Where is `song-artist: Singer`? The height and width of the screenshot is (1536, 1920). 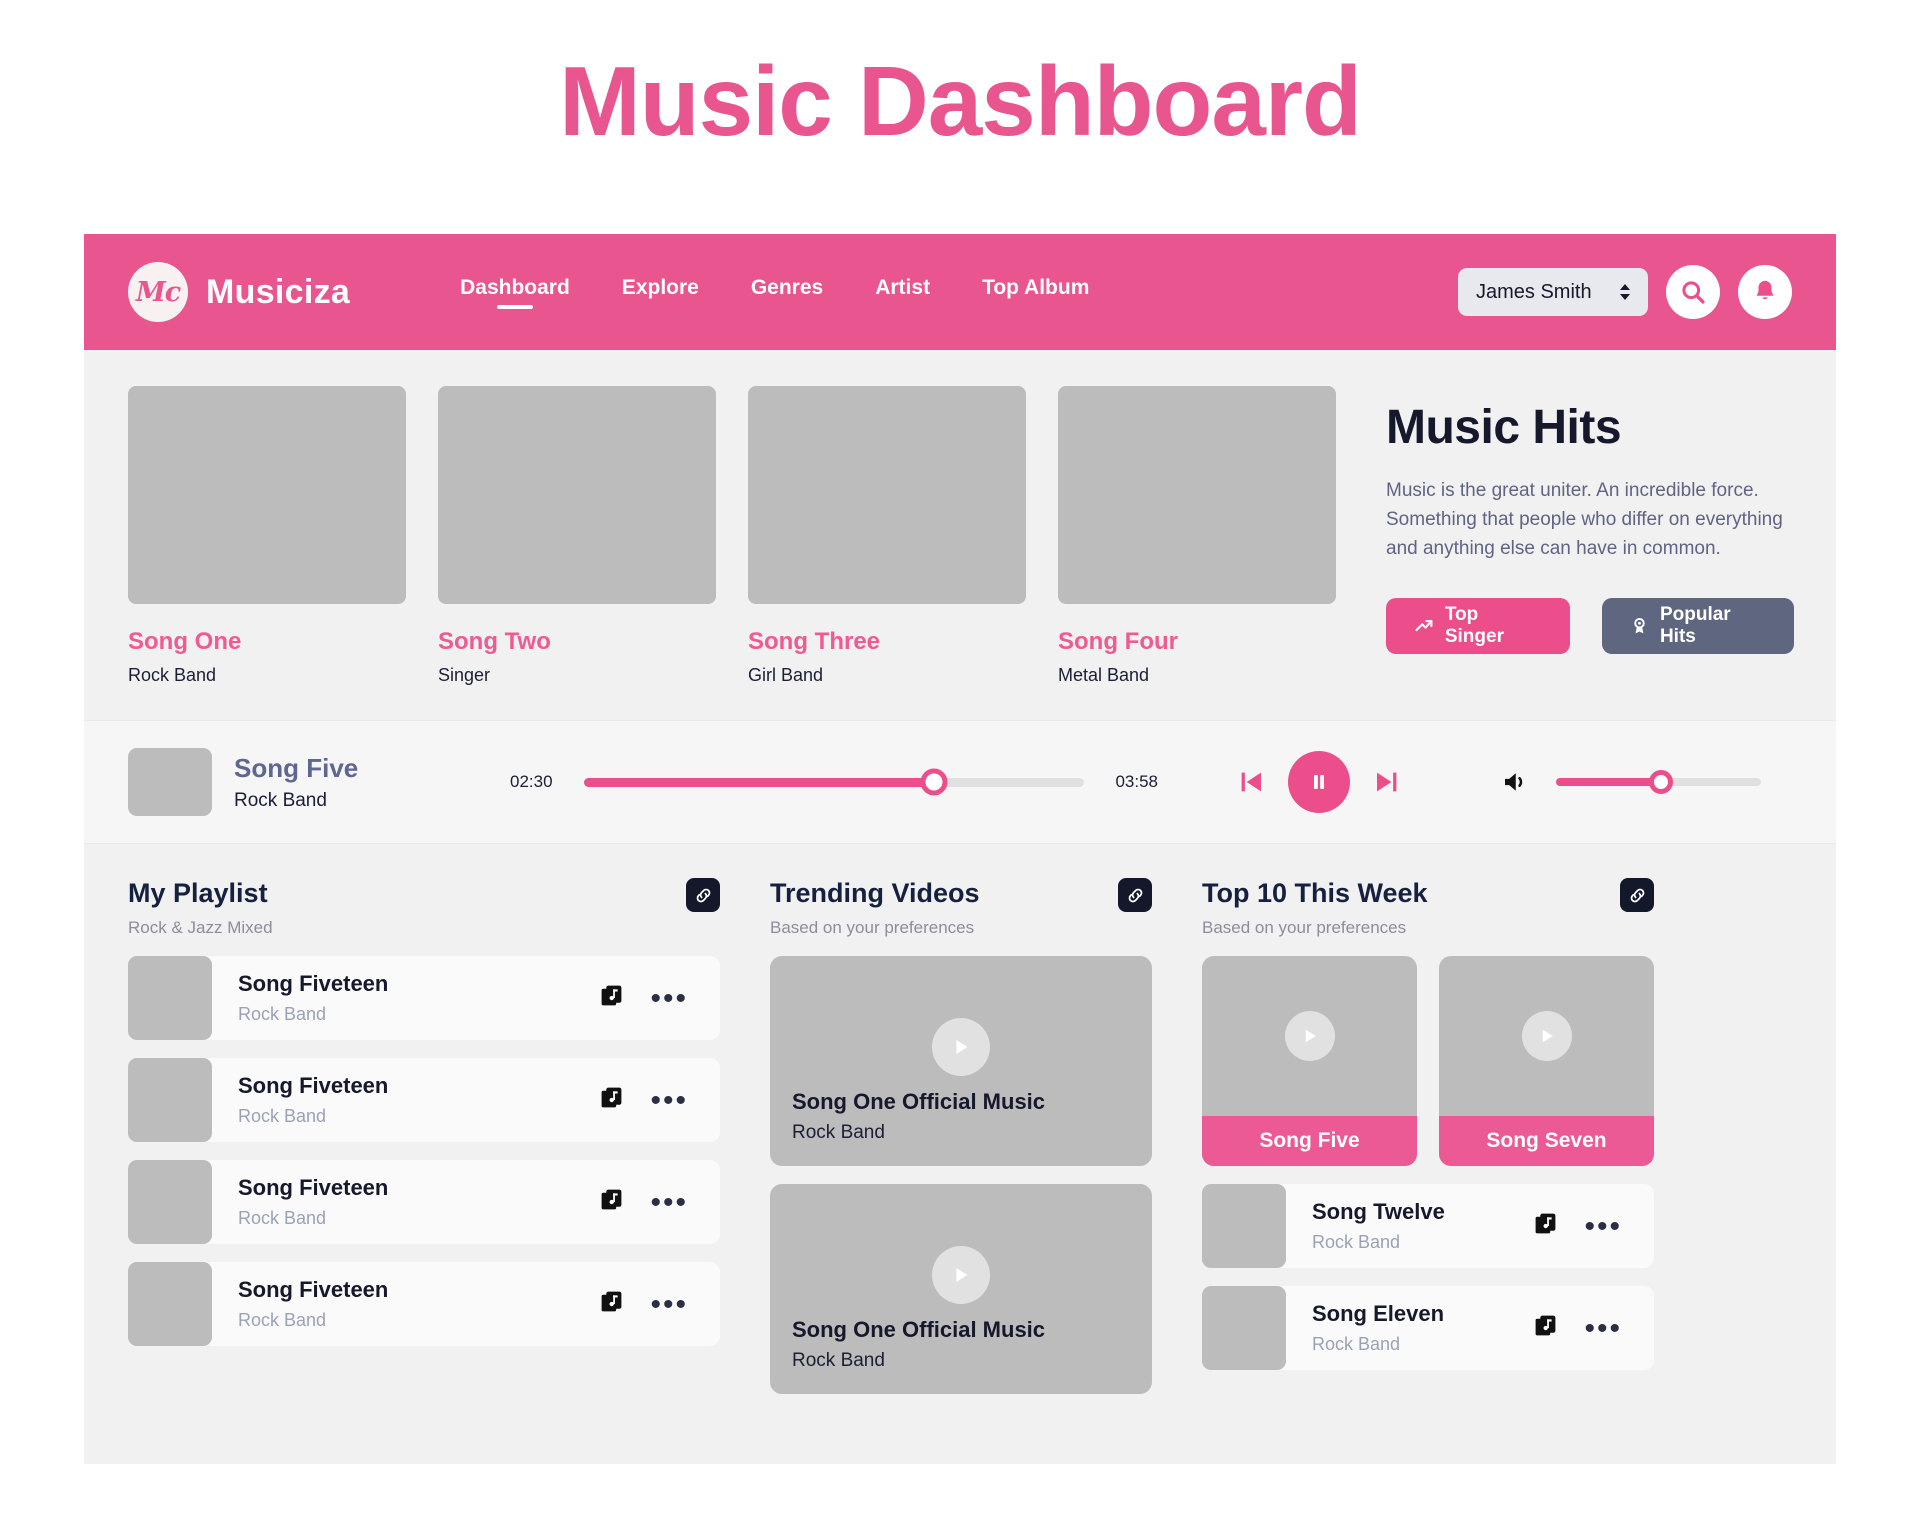
song-artist: Singer is located at coordinates (464, 675).